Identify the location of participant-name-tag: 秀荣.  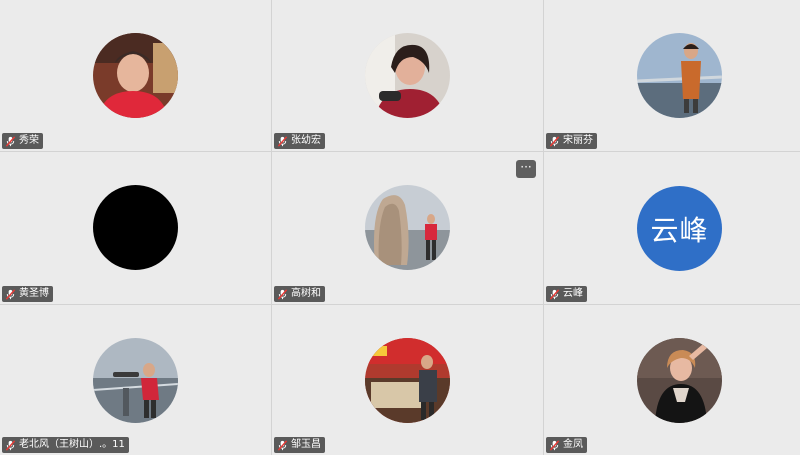
(22, 141).